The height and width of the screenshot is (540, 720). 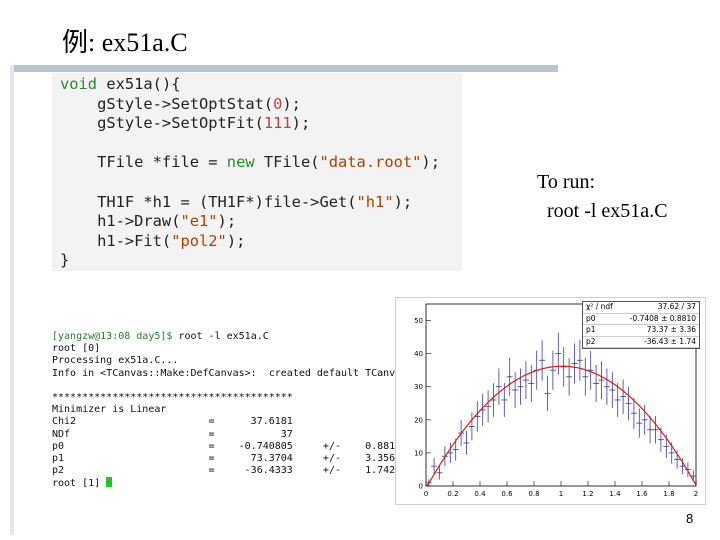 I want to click on run-label: To run:, so click(x=566, y=182).